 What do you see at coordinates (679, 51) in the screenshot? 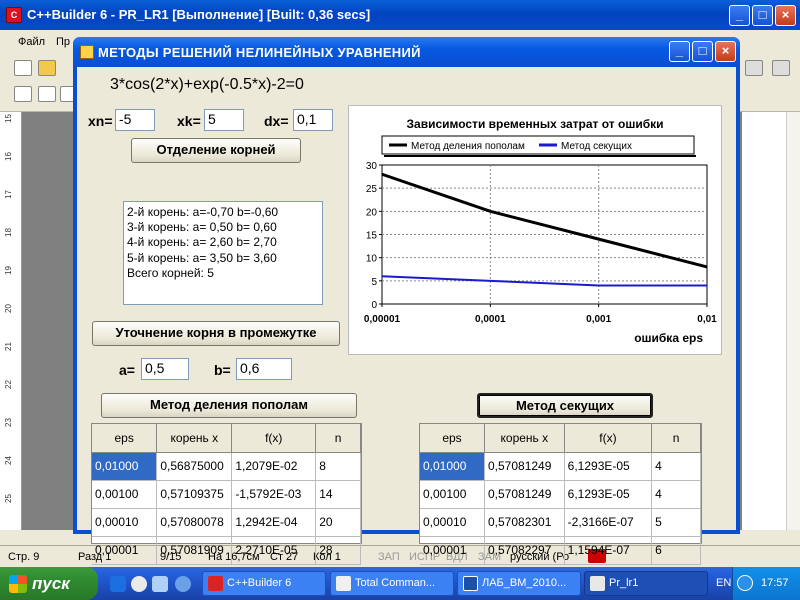
I see `app-minimize-button: _` at bounding box center [679, 51].